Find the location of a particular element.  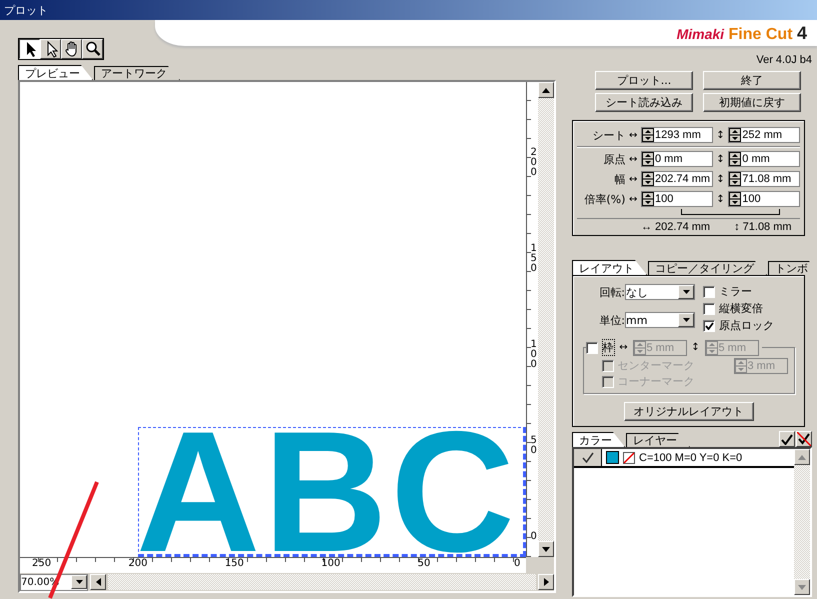

ruler-label: 250 is located at coordinates (41, 564).